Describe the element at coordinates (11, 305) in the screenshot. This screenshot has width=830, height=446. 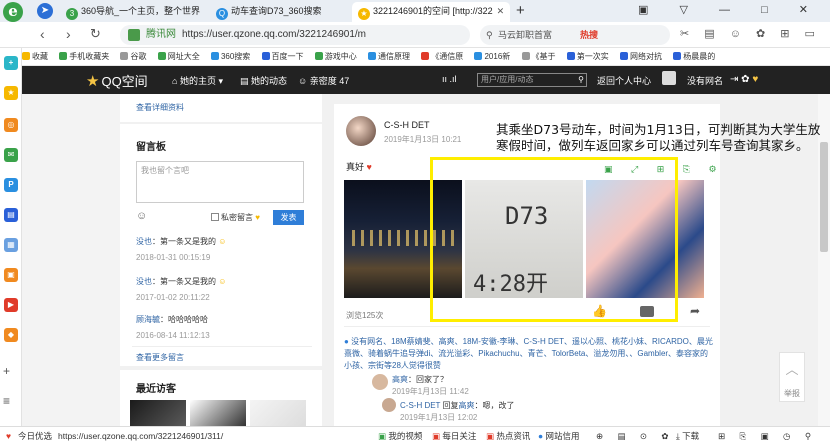
I see `sidebar-video-icon: ▶` at that location.